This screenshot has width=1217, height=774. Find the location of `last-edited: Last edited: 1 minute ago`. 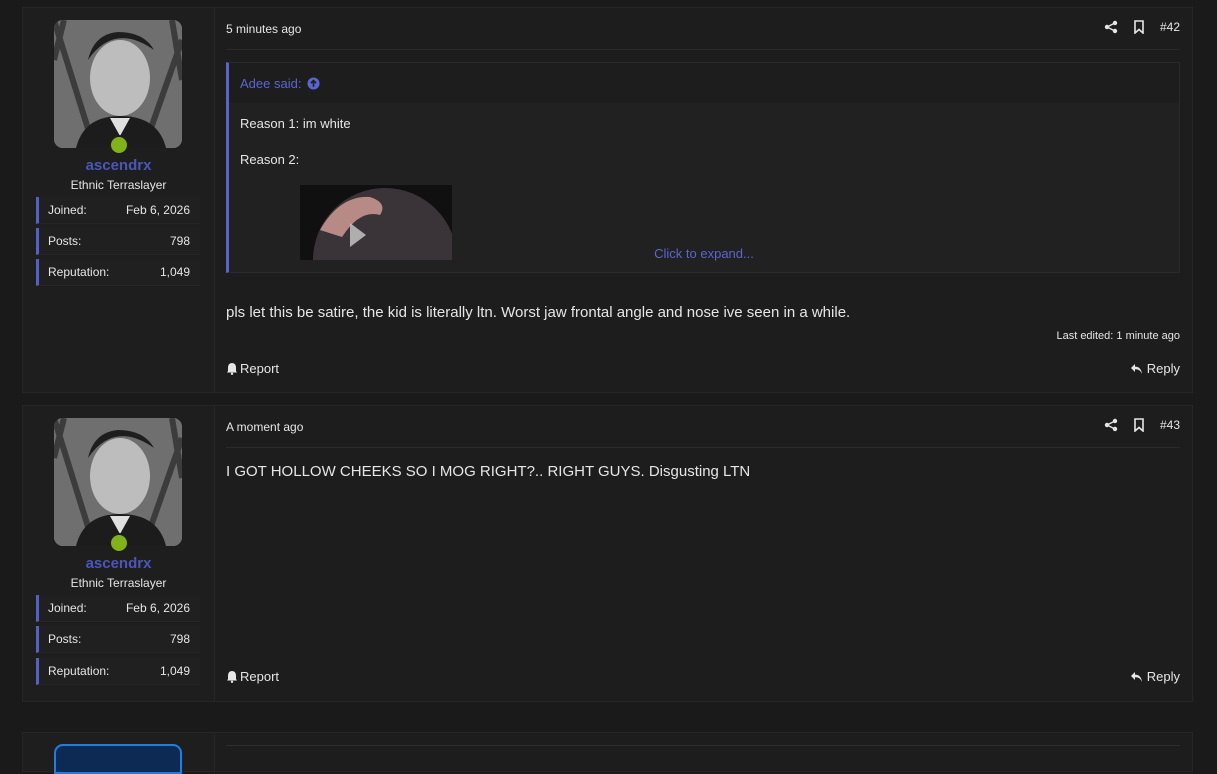

last-edited: Last edited: 1 minute ago is located at coordinates (1118, 336).